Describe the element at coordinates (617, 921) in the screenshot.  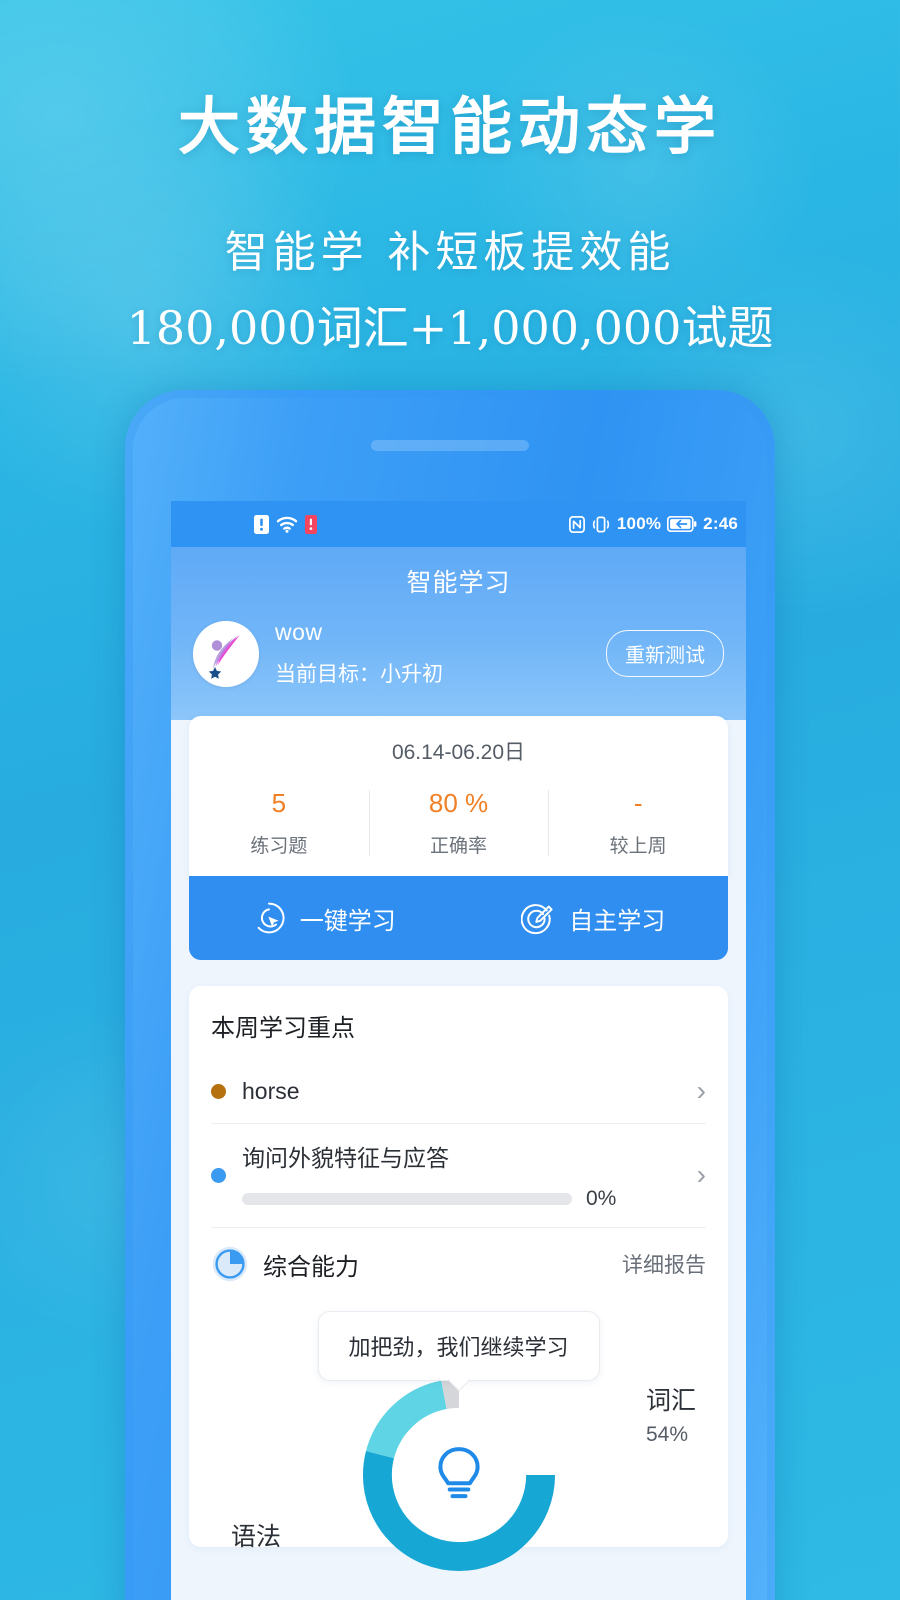
I see `action-label: 自主学习` at that location.